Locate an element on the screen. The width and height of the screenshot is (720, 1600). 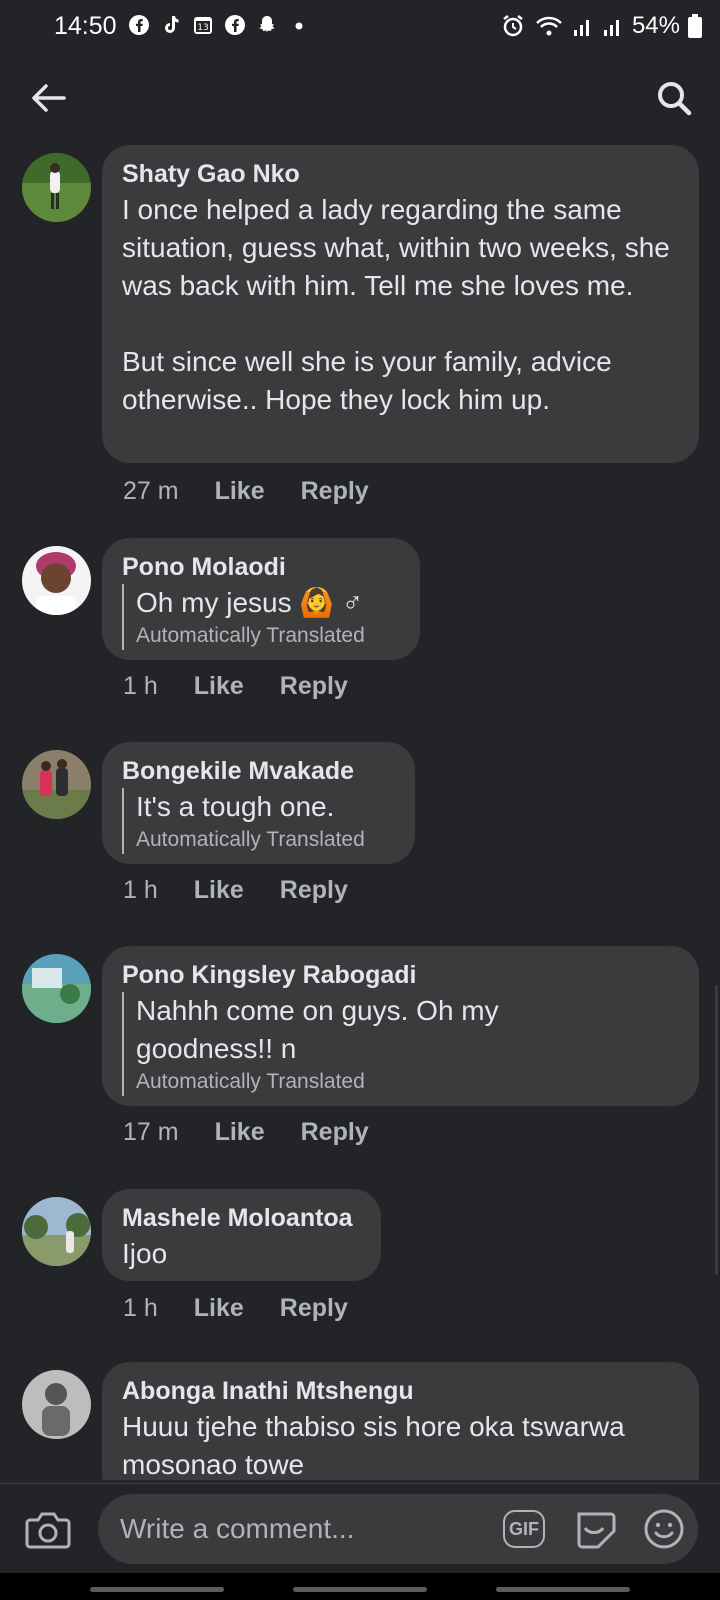
search-button is located at coordinates (674, 98).